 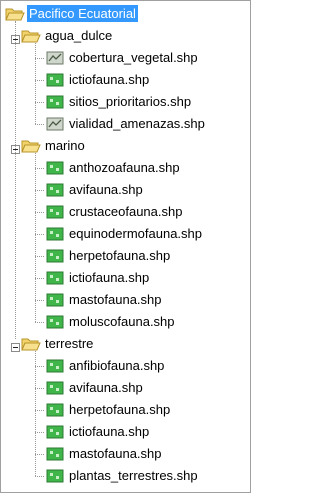 What do you see at coordinates (135, 233) in the screenshot?
I see `tree-layer-label: equinodermofauna.shp` at bounding box center [135, 233].